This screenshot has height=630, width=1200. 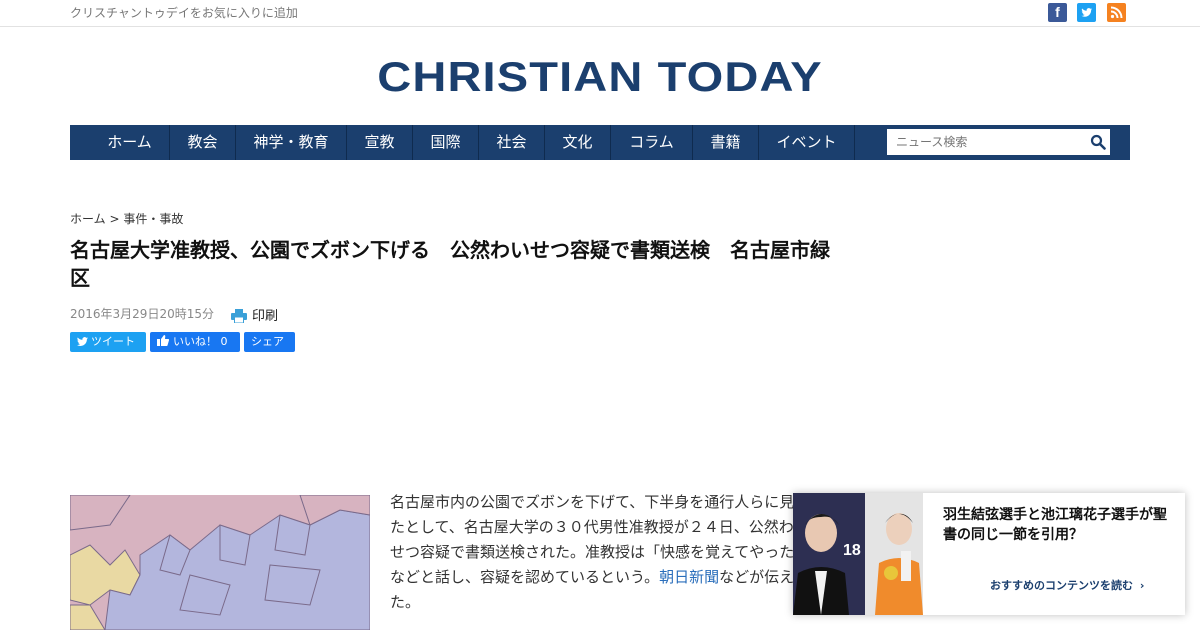 What do you see at coordinates (82, 341) in the screenshot?
I see `twitter-bird-icon` at bounding box center [82, 341].